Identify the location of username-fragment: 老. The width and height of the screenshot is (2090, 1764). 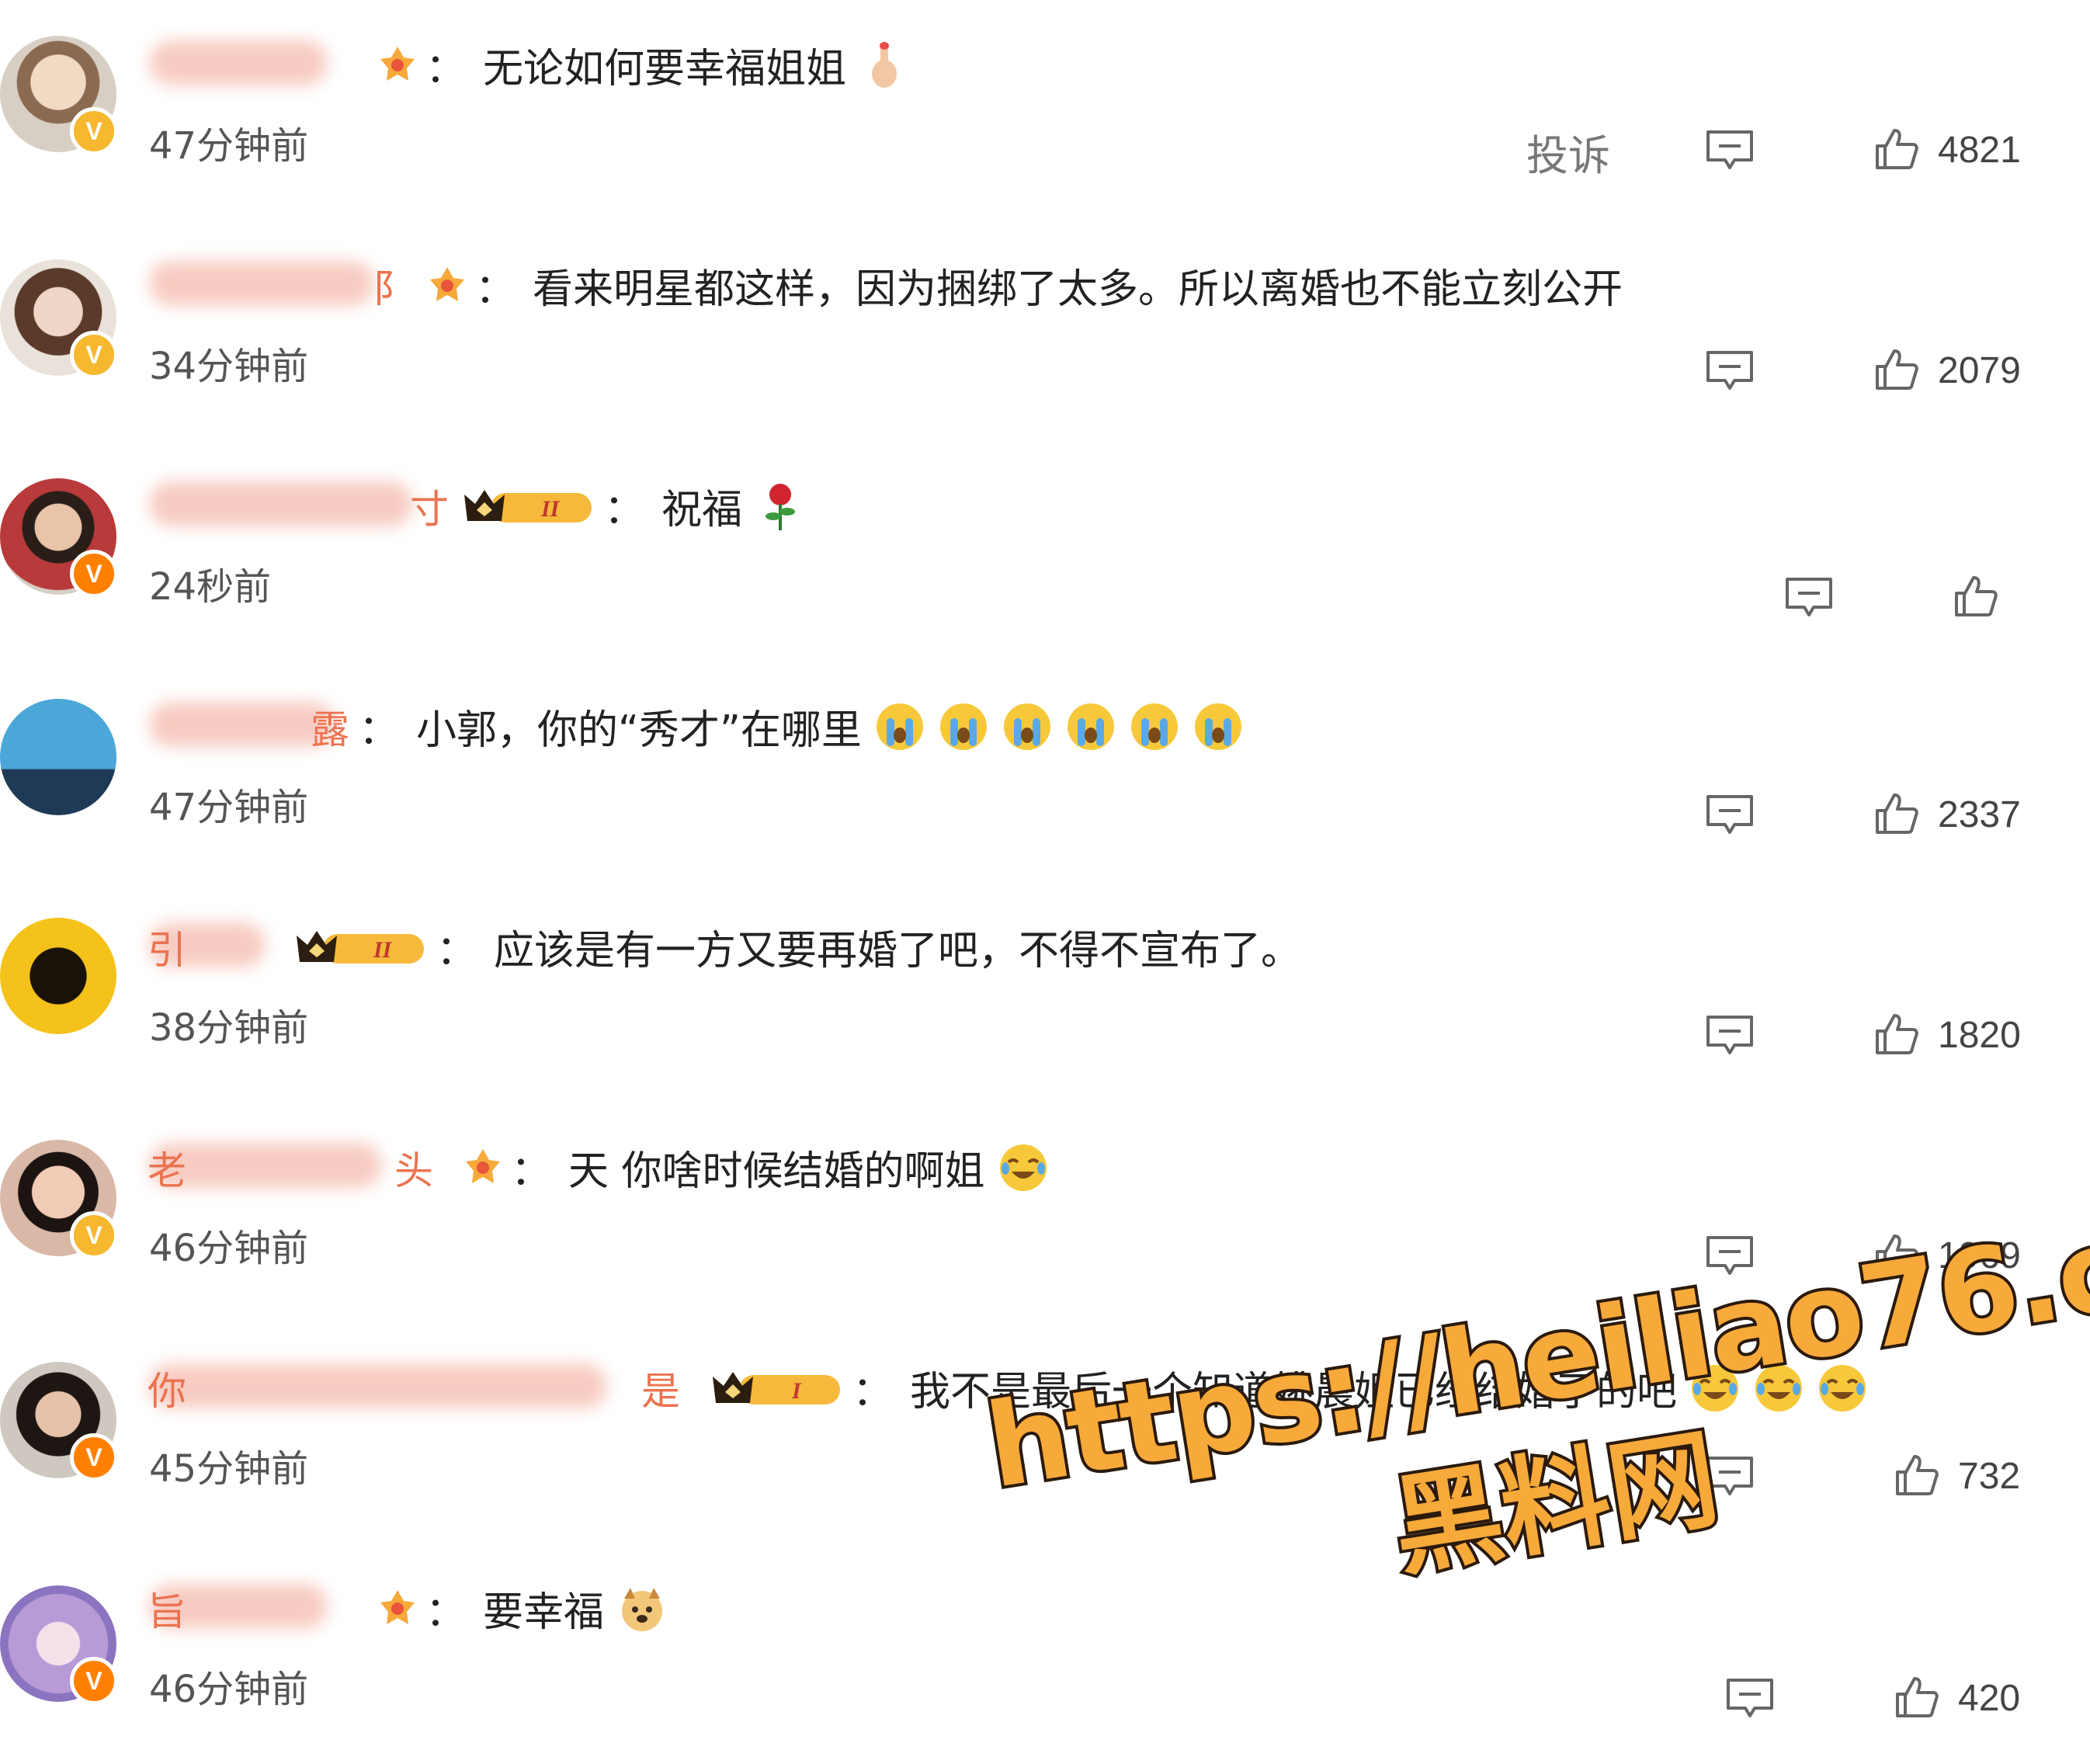
(167, 1170).